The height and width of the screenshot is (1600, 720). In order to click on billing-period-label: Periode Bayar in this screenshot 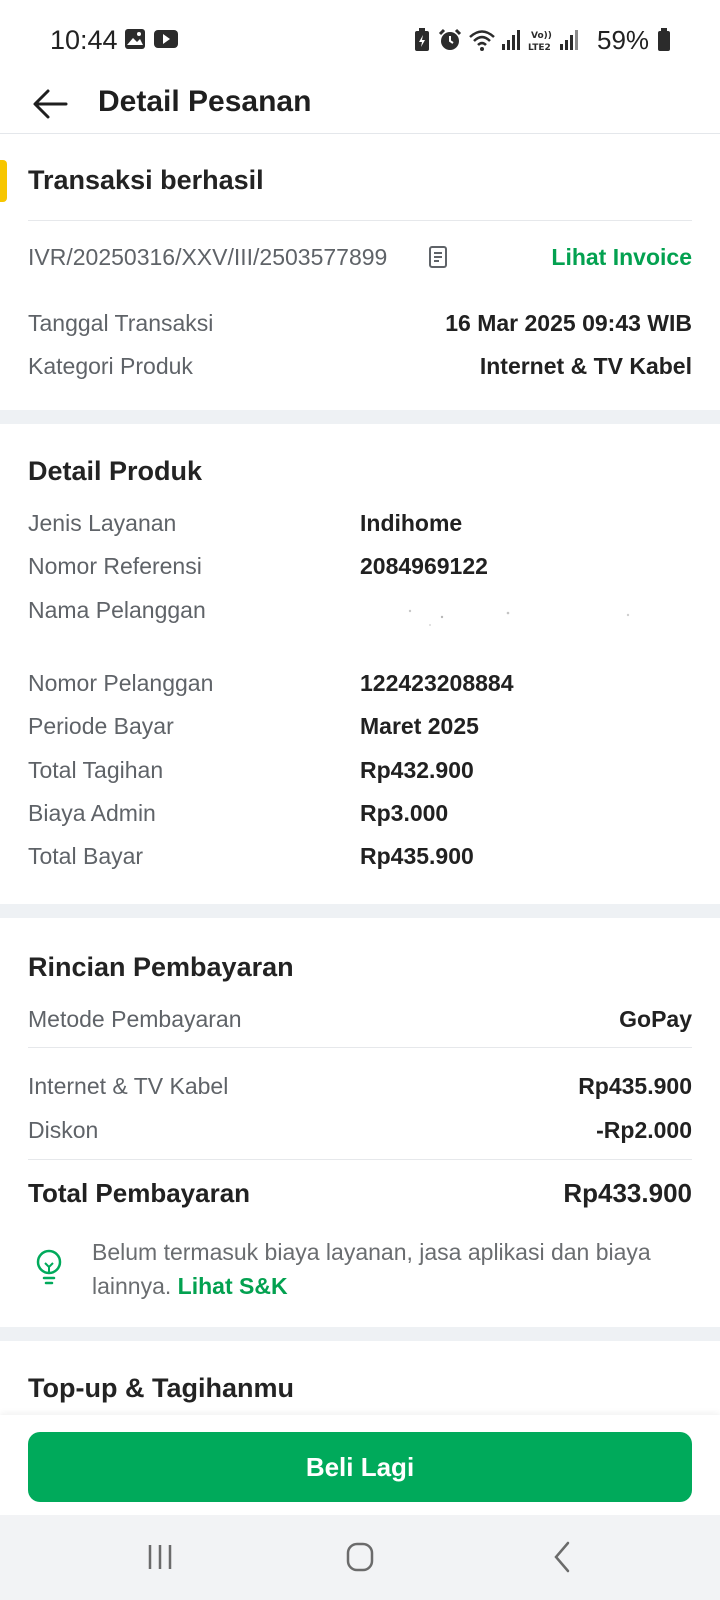, I will do `click(101, 726)`.